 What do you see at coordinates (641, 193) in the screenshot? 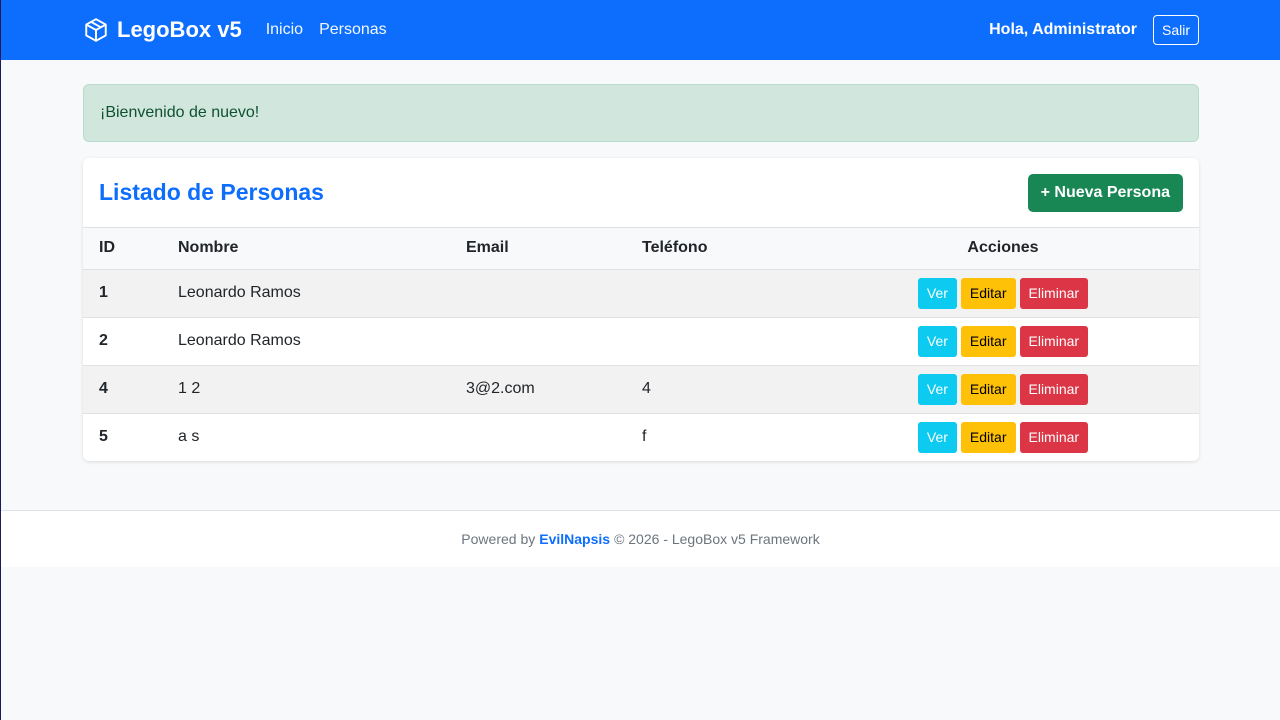
I see `card-header: Listado de Personas + Nueva Persona` at bounding box center [641, 193].